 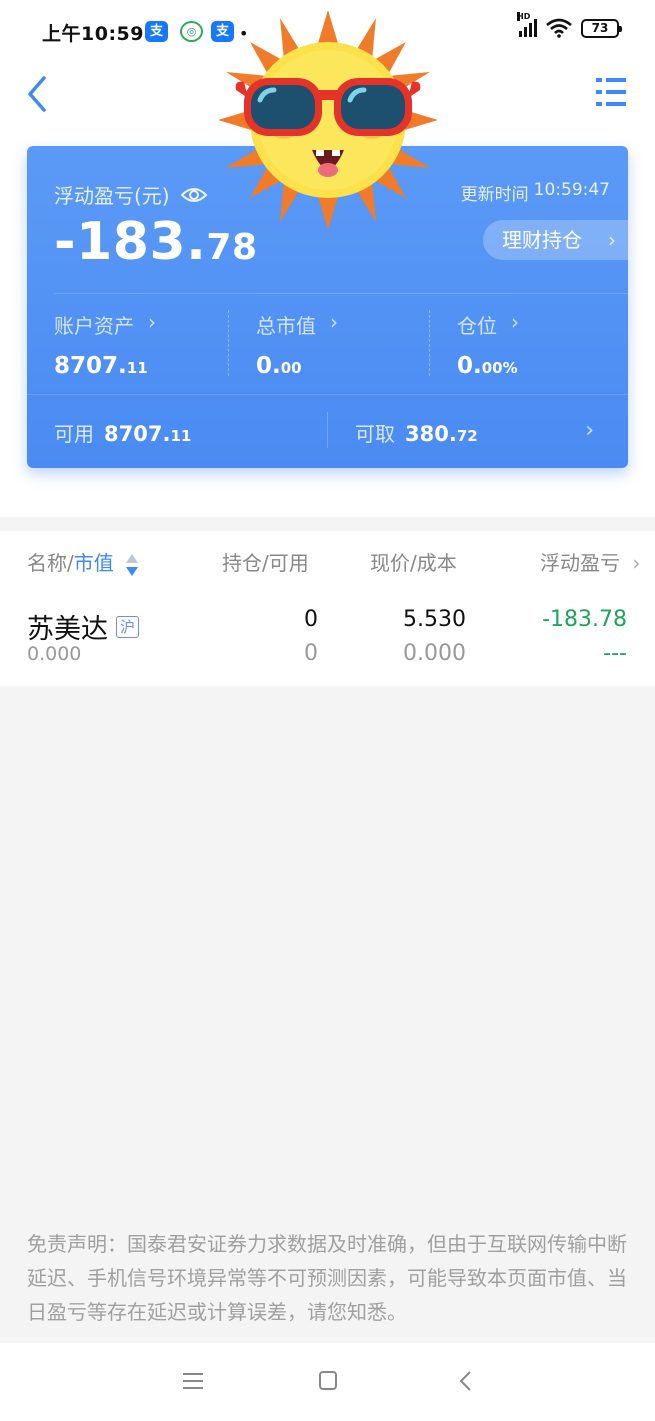 What do you see at coordinates (584, 619) in the screenshot?
I see `floating-pl-cell: -183.78` at bounding box center [584, 619].